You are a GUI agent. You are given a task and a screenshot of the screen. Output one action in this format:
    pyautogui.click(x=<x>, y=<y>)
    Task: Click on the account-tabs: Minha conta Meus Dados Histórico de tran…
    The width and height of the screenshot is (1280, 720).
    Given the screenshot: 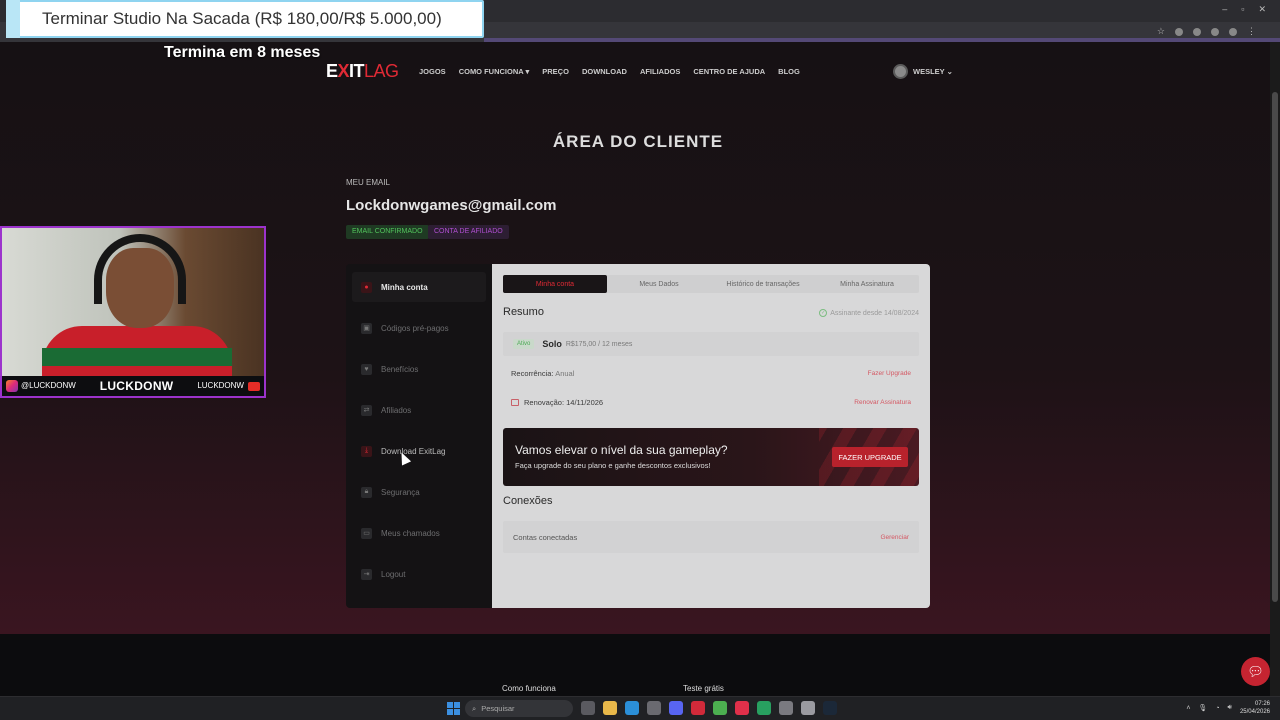 What is the action you would take?
    pyautogui.click(x=711, y=284)
    